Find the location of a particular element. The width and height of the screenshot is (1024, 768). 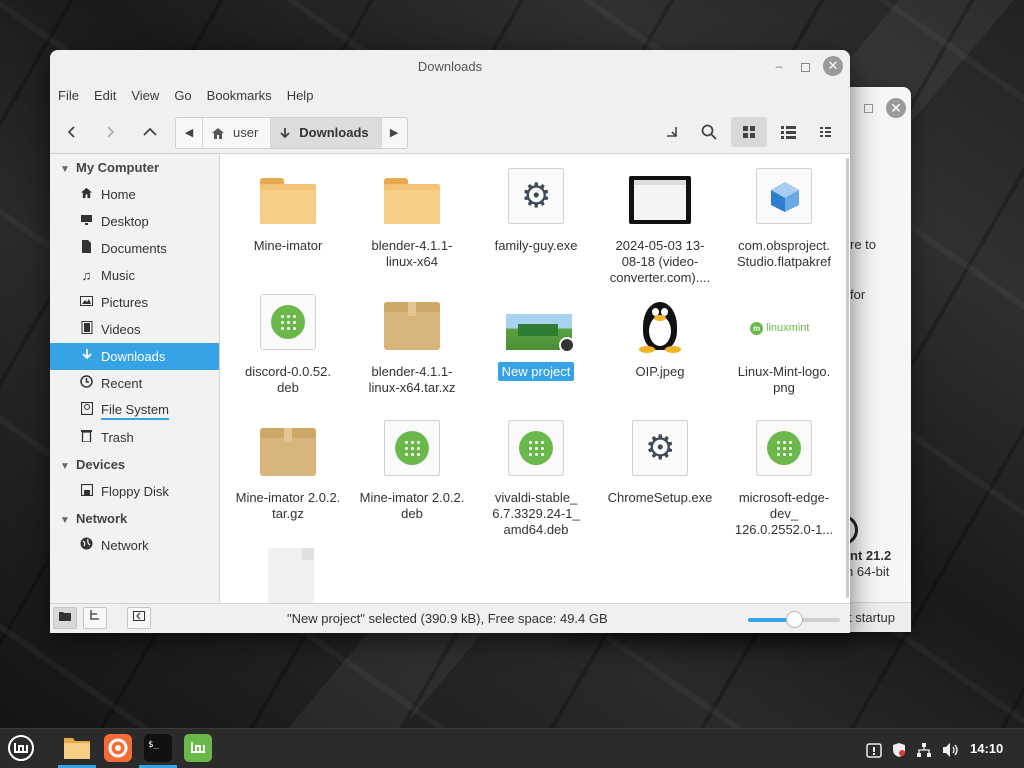

menu-edit: Edit is located at coordinates (105, 95).